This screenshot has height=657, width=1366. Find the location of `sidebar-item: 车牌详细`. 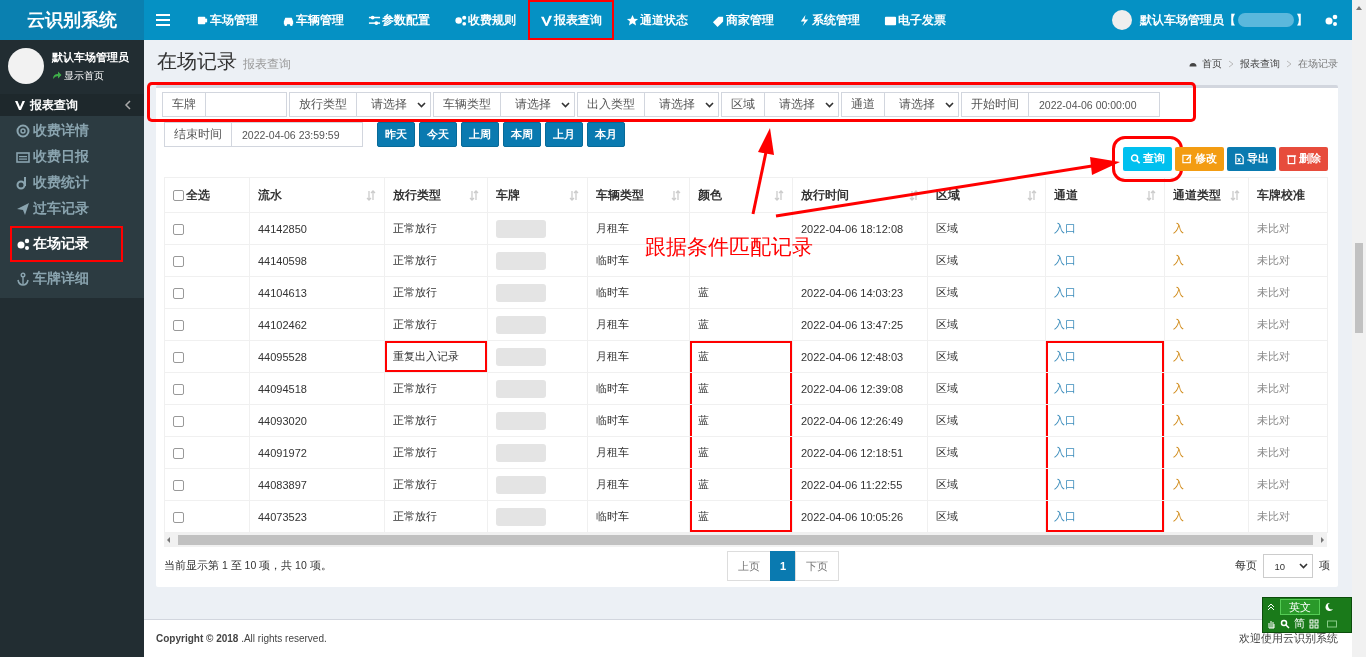

sidebar-item: 车牌详细 is located at coordinates (60, 279).